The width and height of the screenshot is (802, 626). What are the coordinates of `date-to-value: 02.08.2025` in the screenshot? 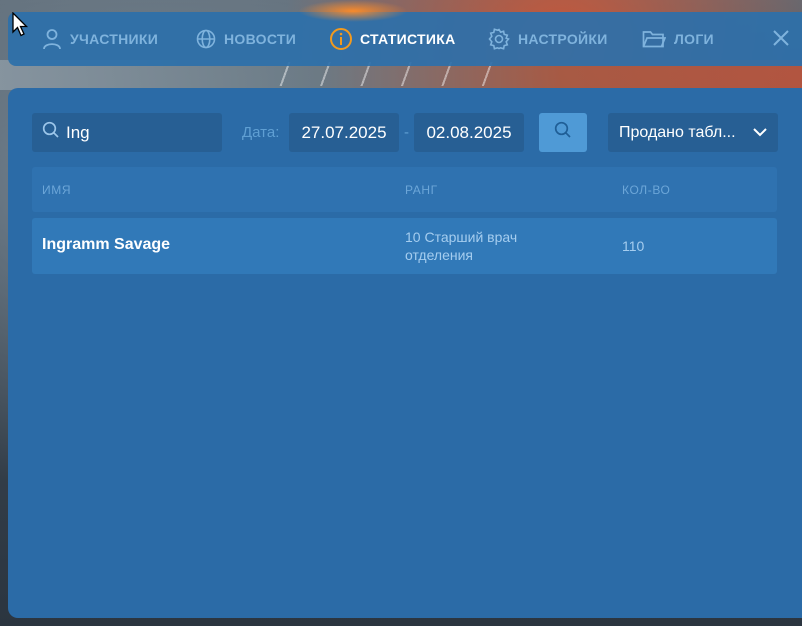 It's located at (469, 132).